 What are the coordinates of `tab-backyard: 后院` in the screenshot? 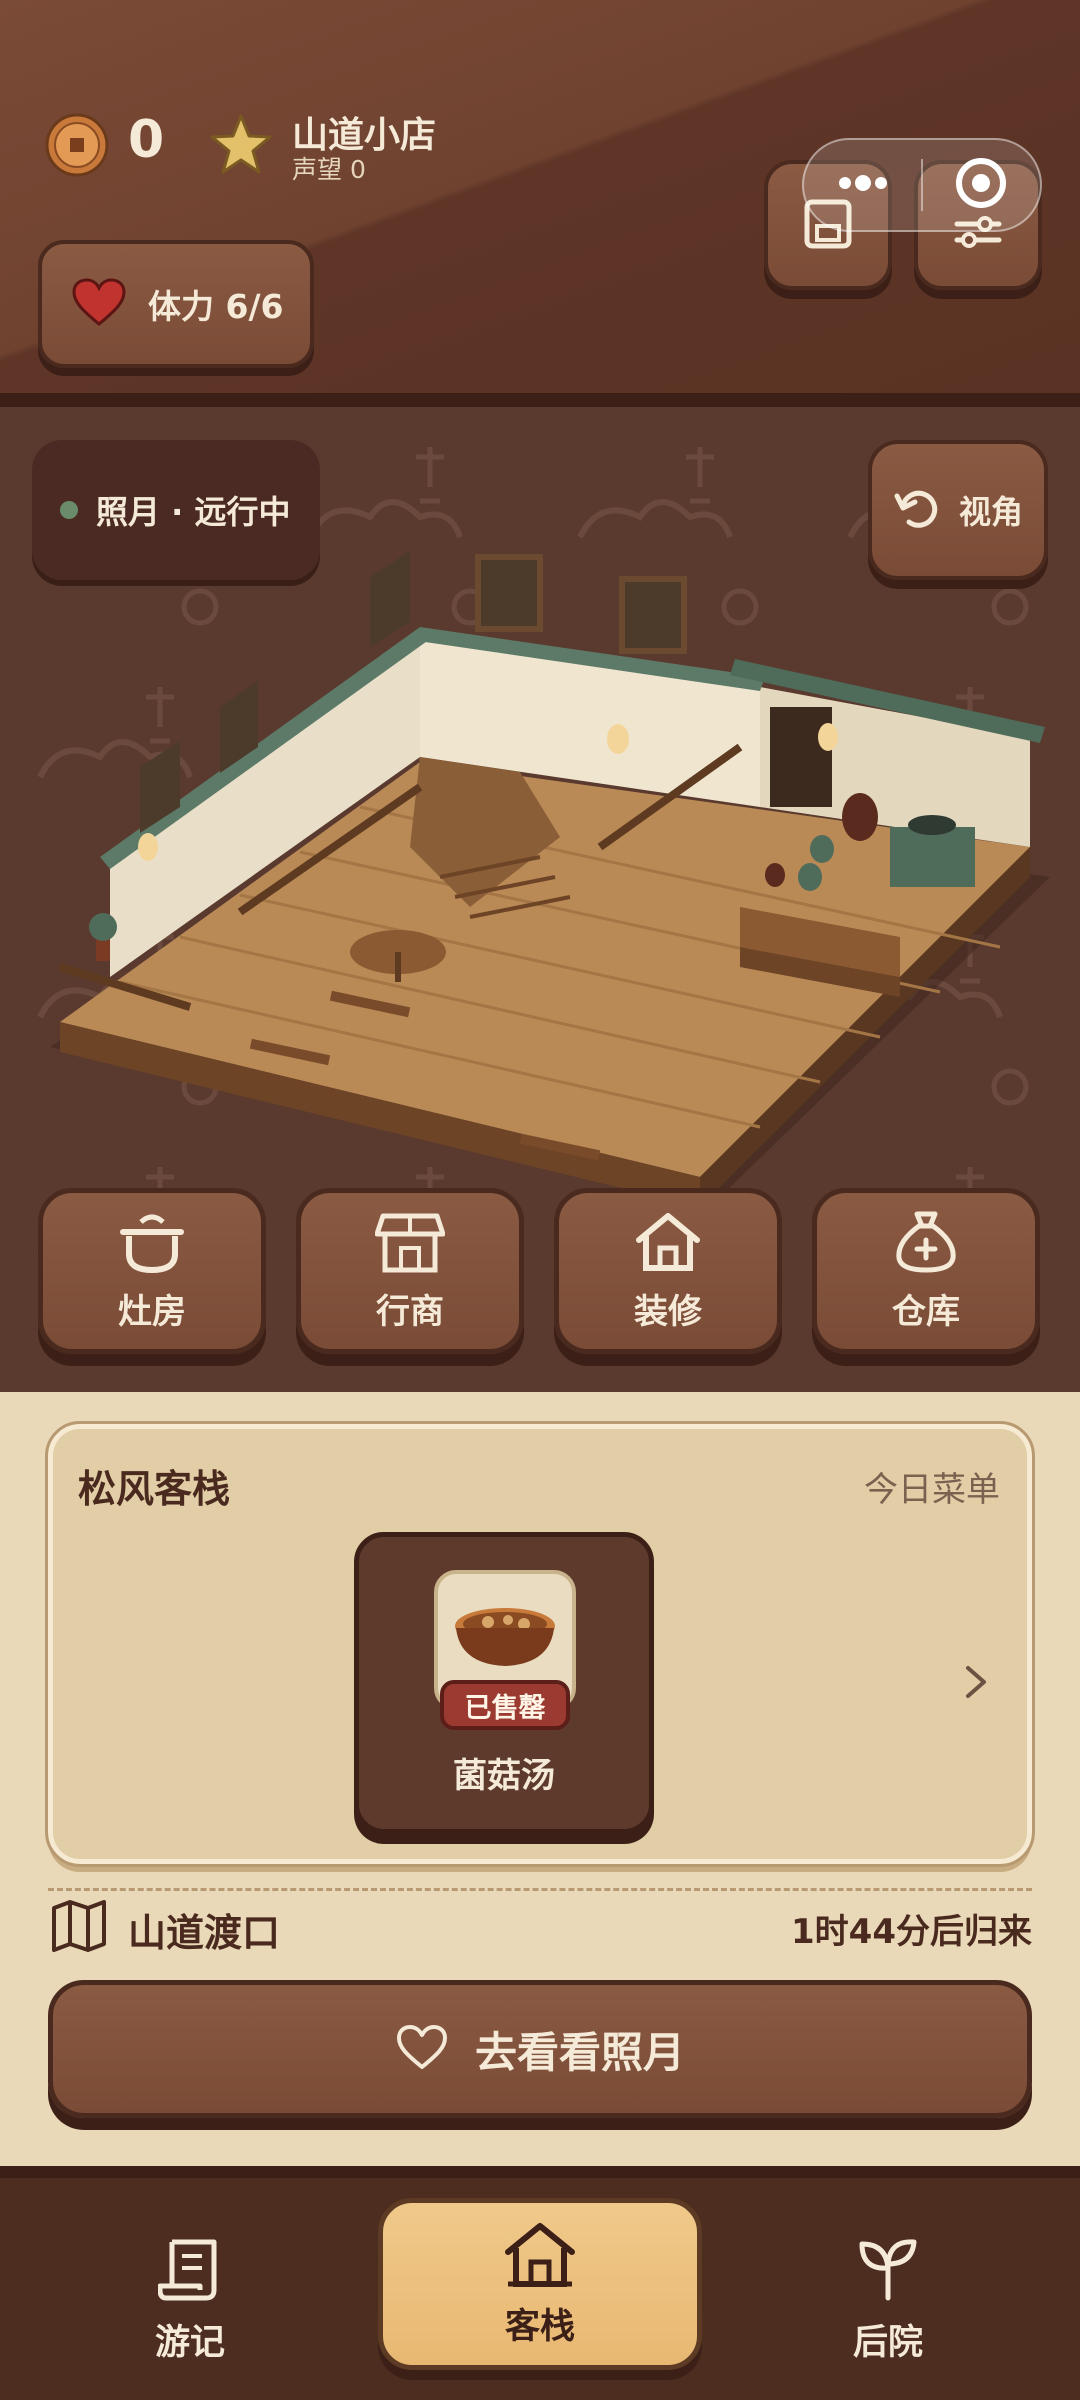 It's located at (888, 2306).